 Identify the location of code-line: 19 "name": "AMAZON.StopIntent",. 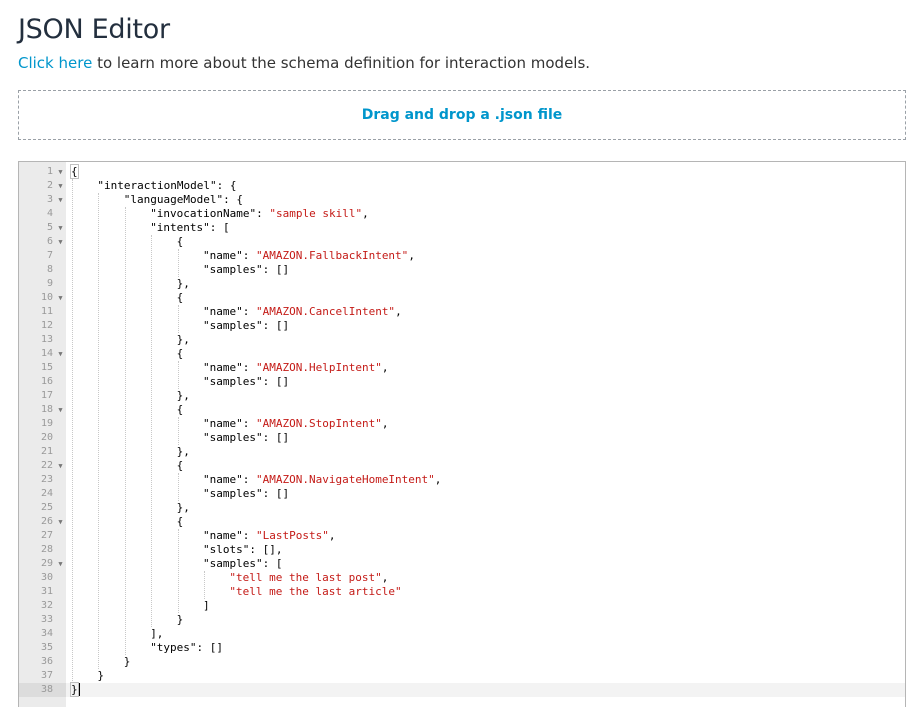
(462, 424).